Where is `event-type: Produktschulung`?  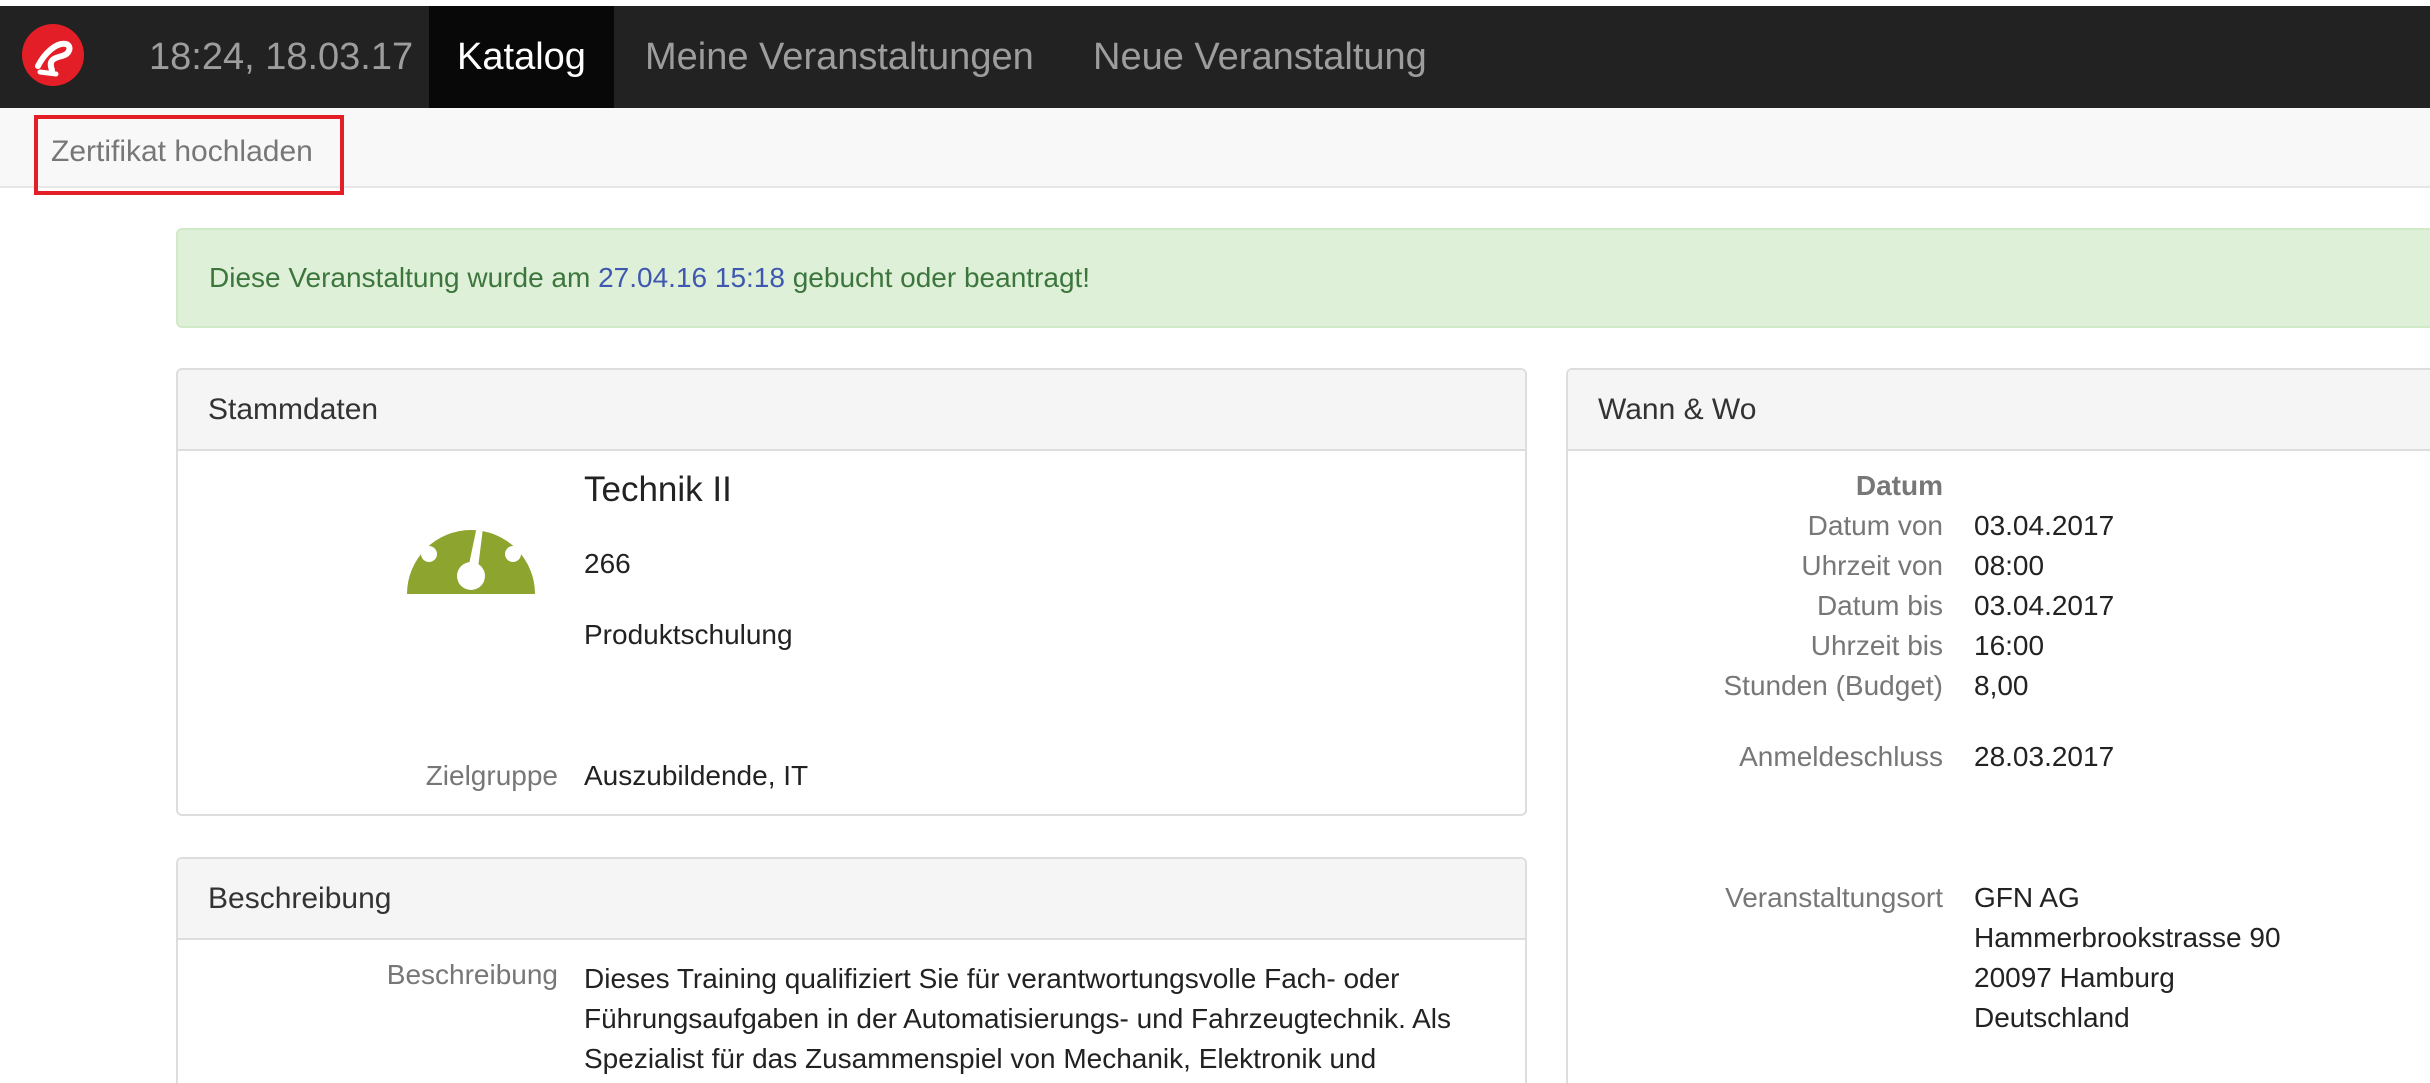 event-type: Produktschulung is located at coordinates (688, 634).